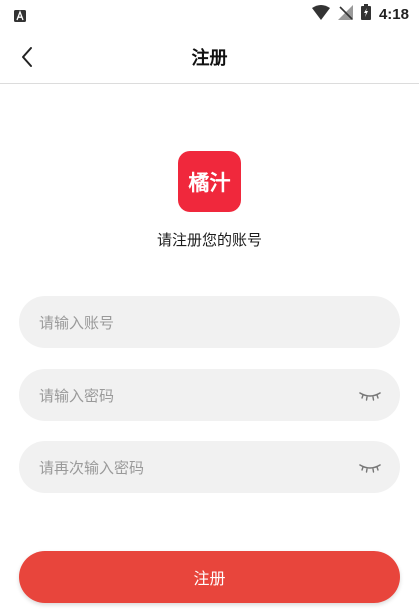  I want to click on status-bar: 4:18, so click(209, 15).